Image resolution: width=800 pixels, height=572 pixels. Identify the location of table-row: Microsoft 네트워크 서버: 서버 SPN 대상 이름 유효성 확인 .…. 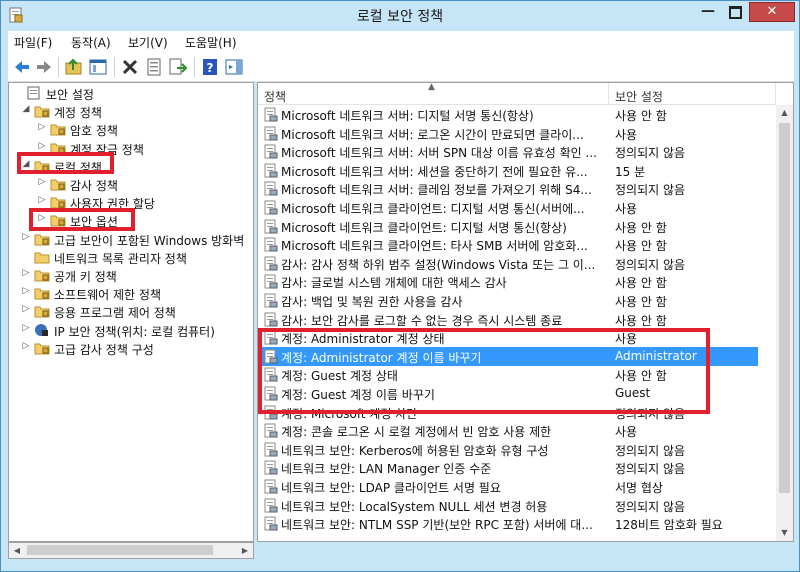
(508, 151).